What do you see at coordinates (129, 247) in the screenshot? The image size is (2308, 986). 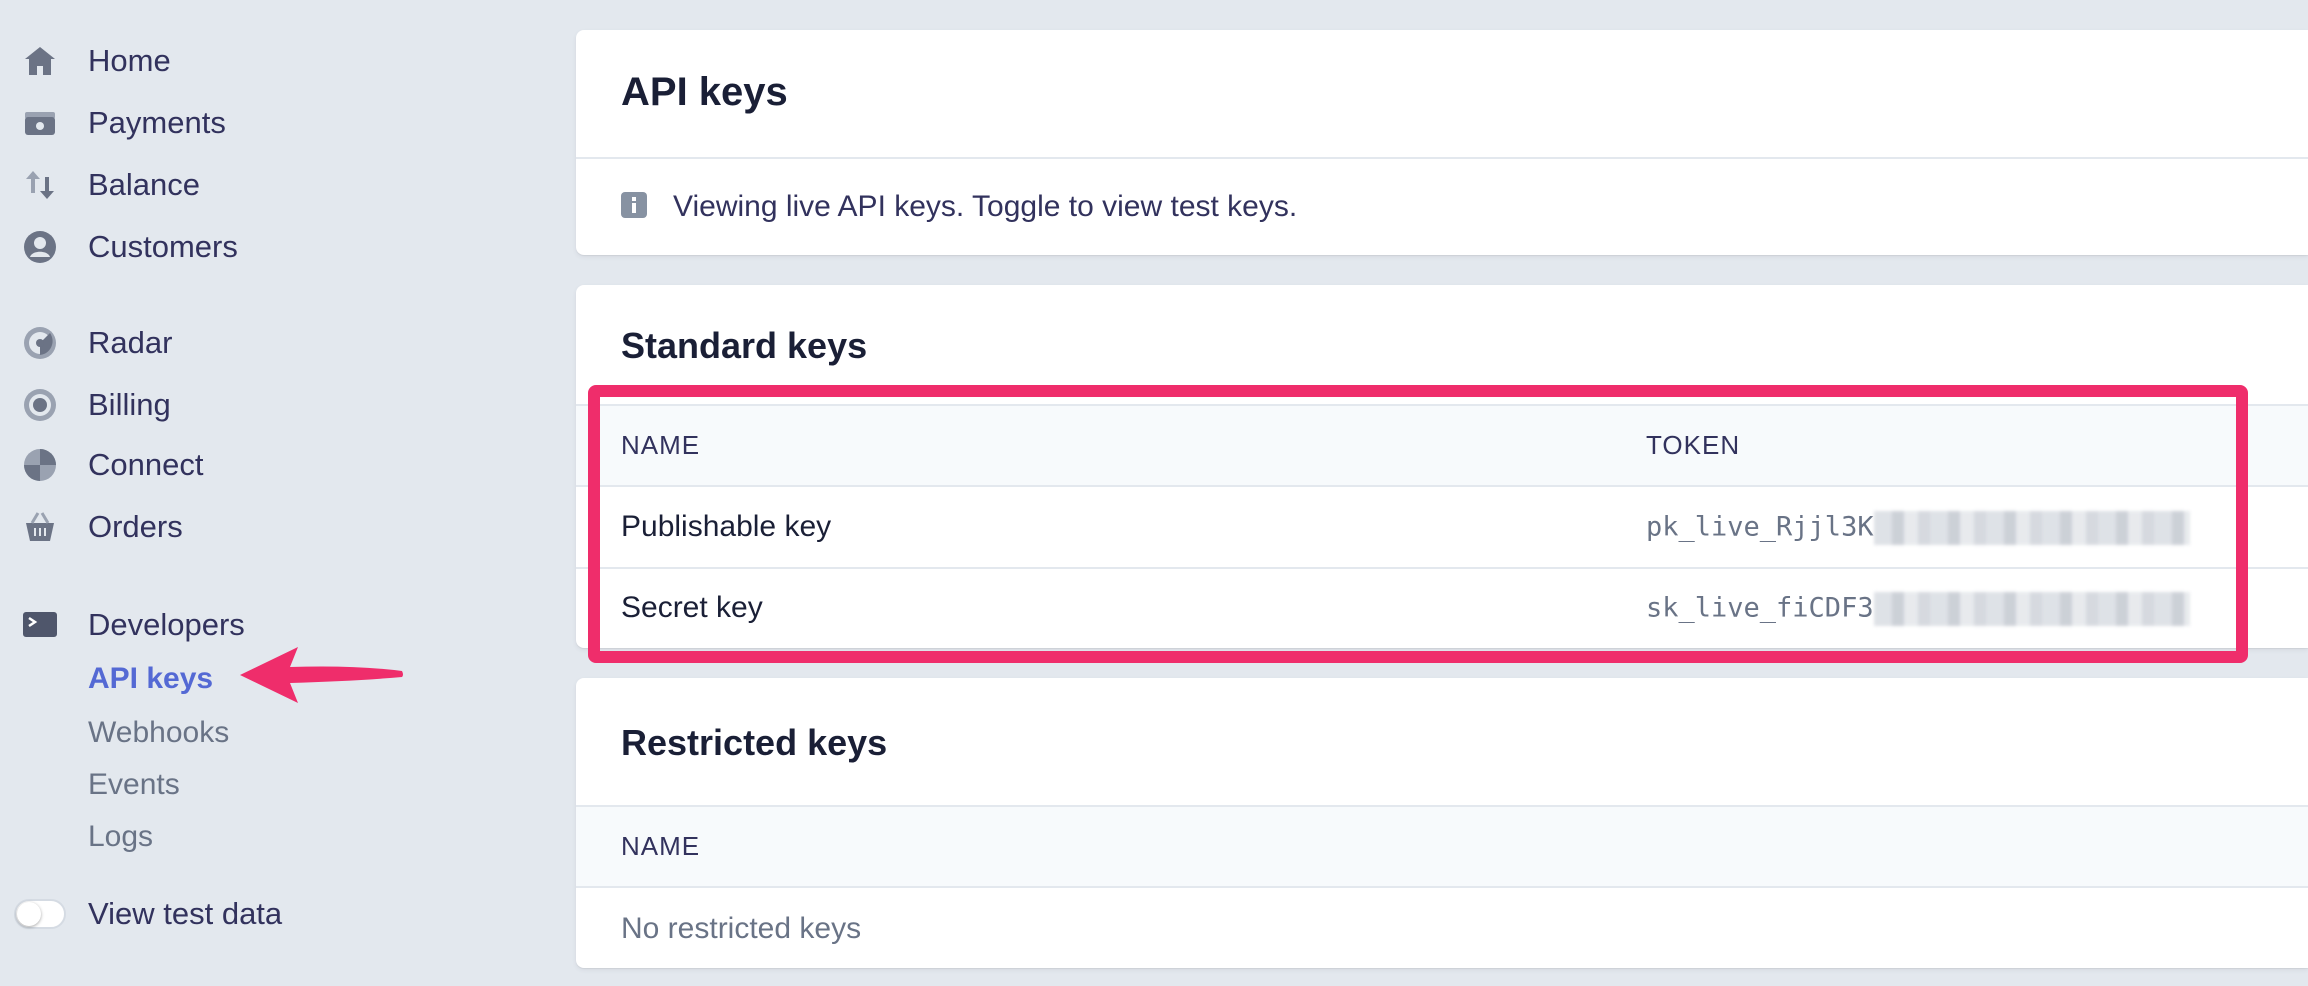 I see `nav-item-customers: Customers` at bounding box center [129, 247].